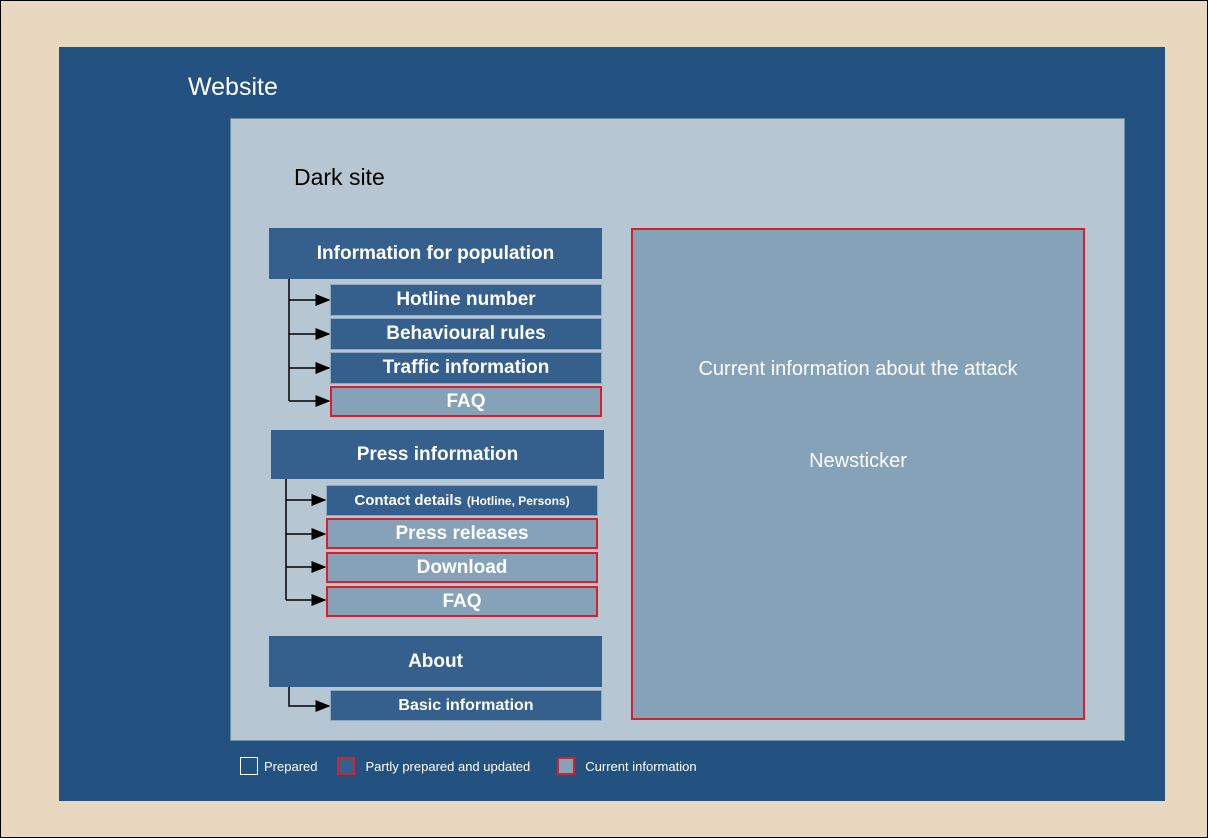  I want to click on item-press-faq: FAQ, so click(462, 601).